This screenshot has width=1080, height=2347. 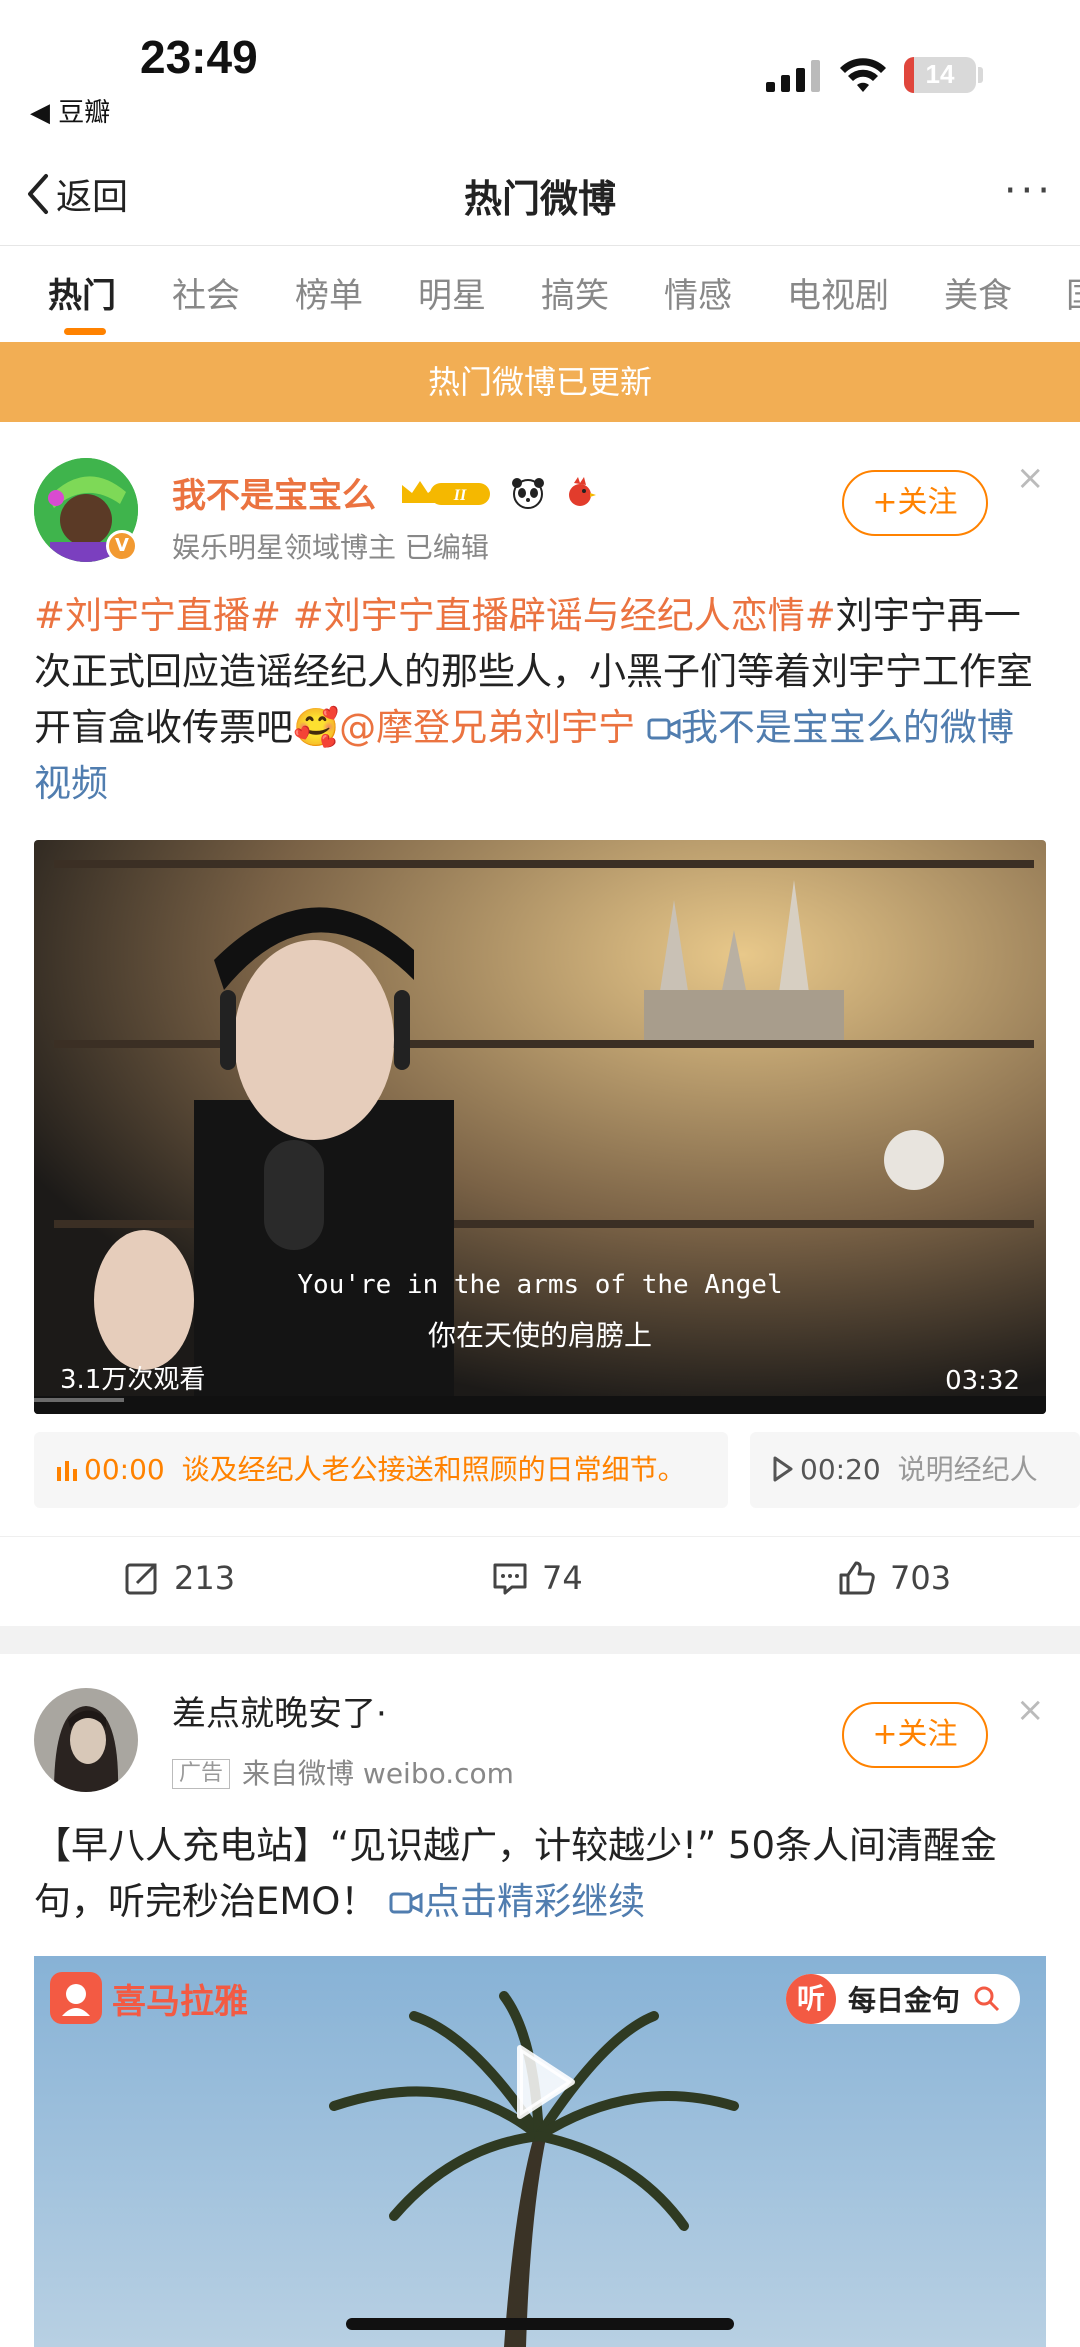 I want to click on thumbs-up-icon, so click(x=857, y=1578).